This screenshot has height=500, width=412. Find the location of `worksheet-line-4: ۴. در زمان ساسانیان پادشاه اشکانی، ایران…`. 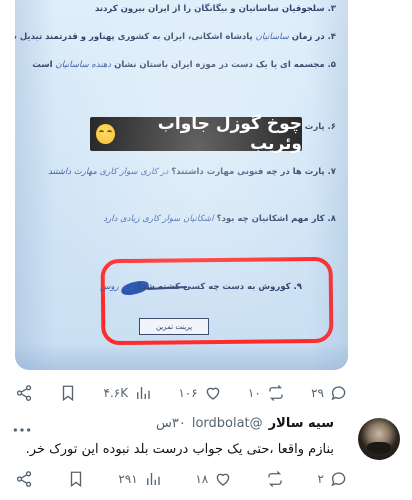

worksheet-line-4: ۴. در زمان ساسانیان پادشاه اشکانی، ایران… is located at coordinates (175, 37).